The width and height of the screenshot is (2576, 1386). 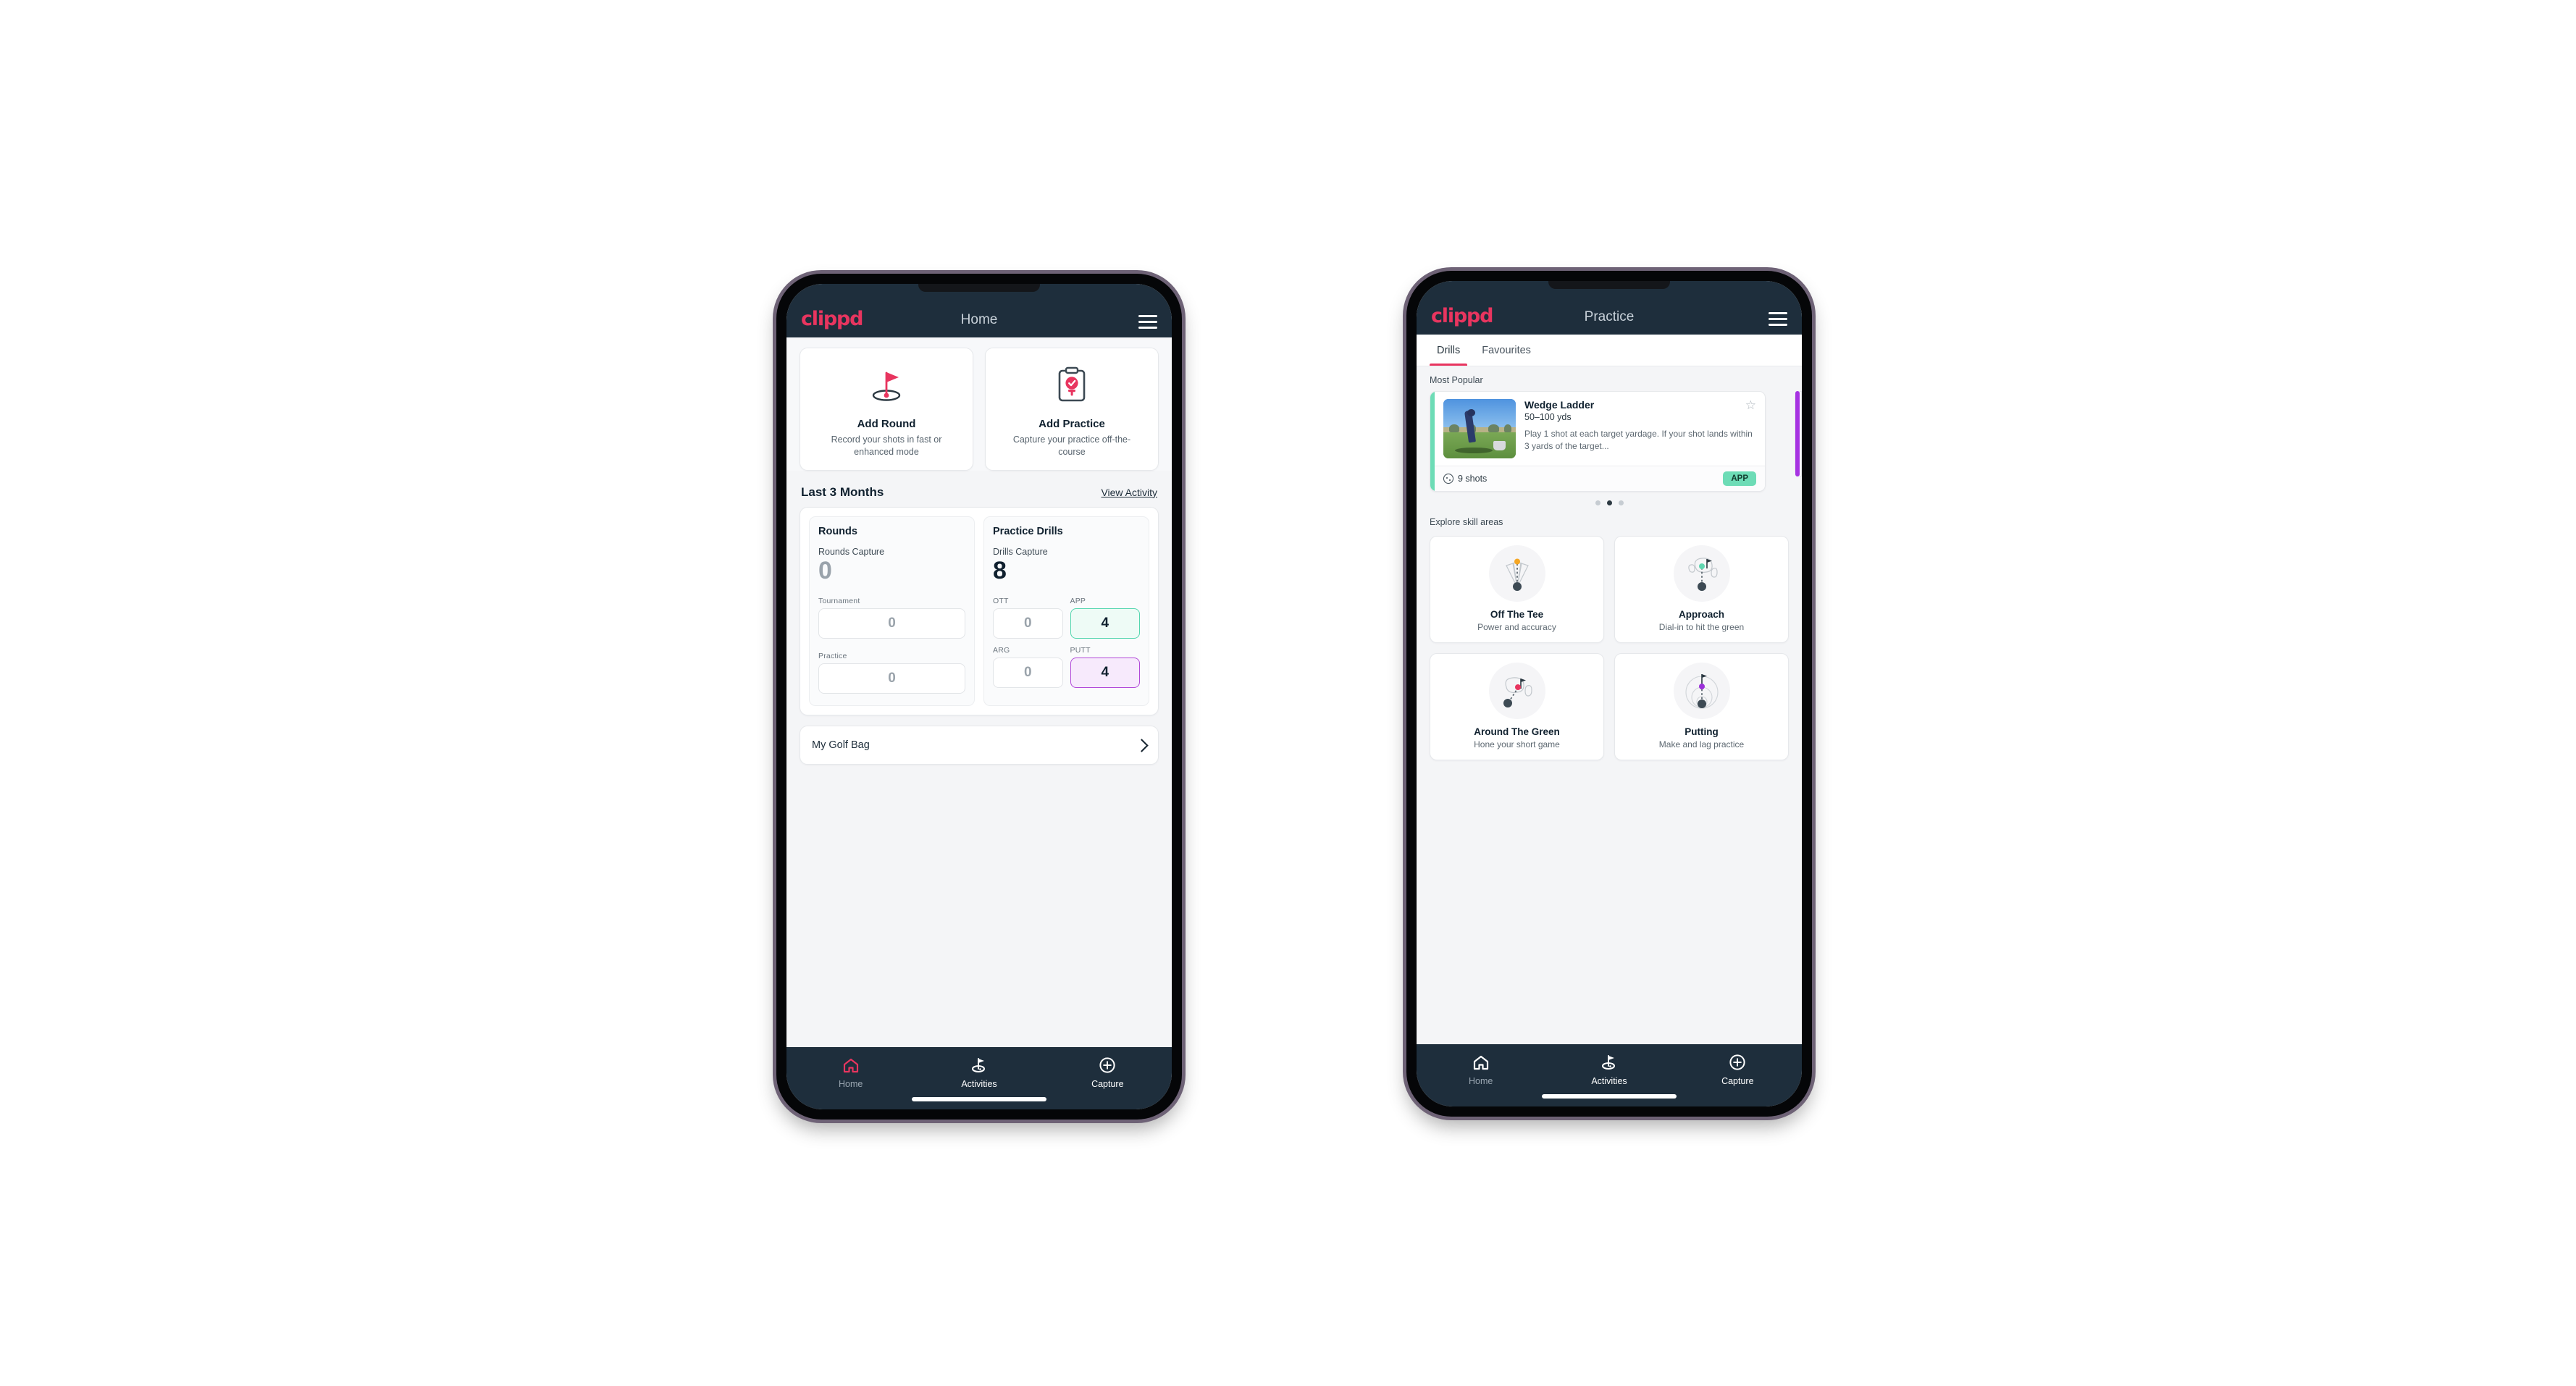 What do you see at coordinates (979, 1099) in the screenshot?
I see `home-indicator` at bounding box center [979, 1099].